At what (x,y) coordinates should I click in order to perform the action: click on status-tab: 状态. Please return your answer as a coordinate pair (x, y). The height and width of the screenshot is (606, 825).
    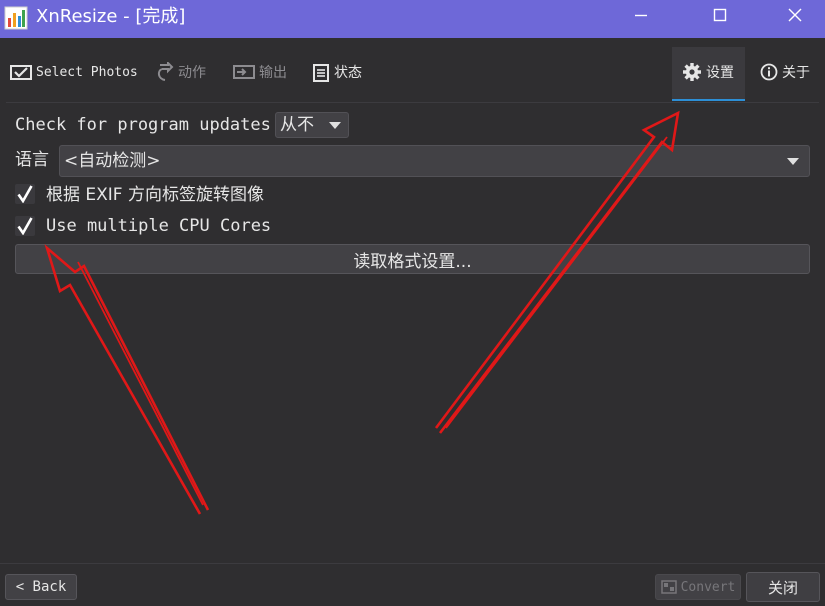
    Looking at the image, I should click on (337, 72).